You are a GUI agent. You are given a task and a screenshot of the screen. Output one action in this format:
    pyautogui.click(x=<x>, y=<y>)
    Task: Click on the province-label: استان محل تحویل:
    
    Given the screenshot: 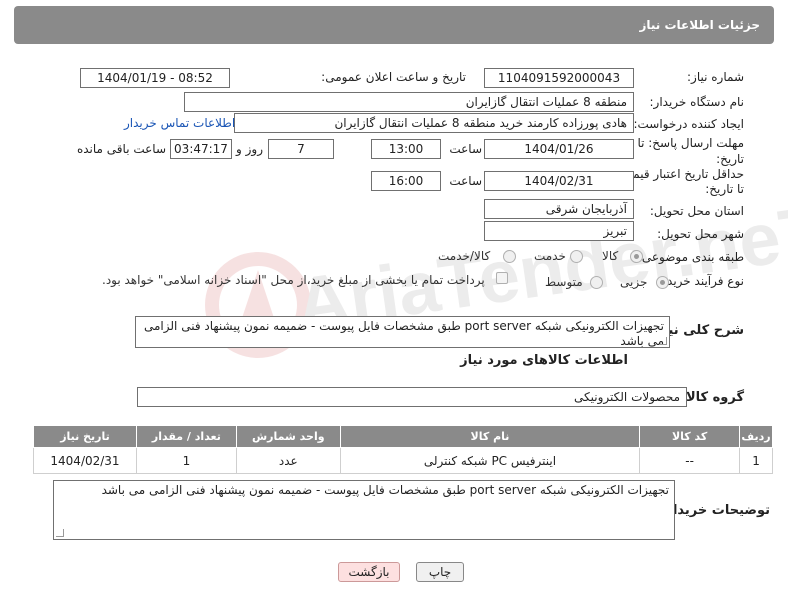 What is the action you would take?
    pyautogui.click(x=696, y=211)
    